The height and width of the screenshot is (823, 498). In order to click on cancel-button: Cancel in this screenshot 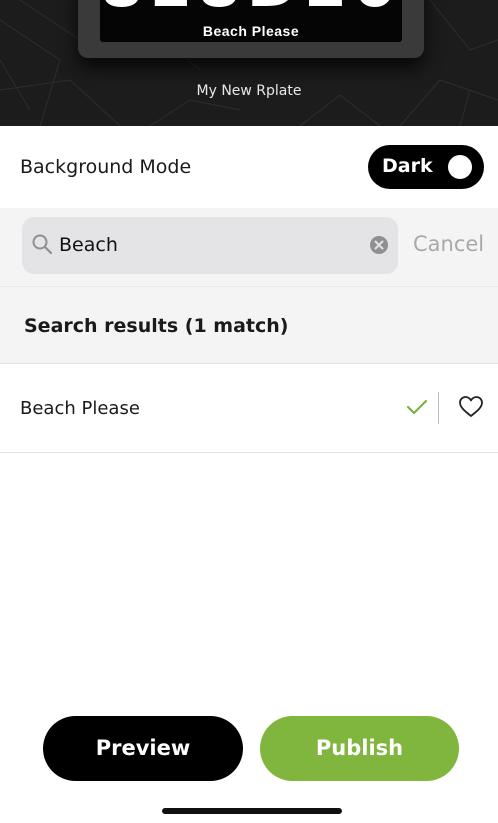, I will do `click(448, 244)`.